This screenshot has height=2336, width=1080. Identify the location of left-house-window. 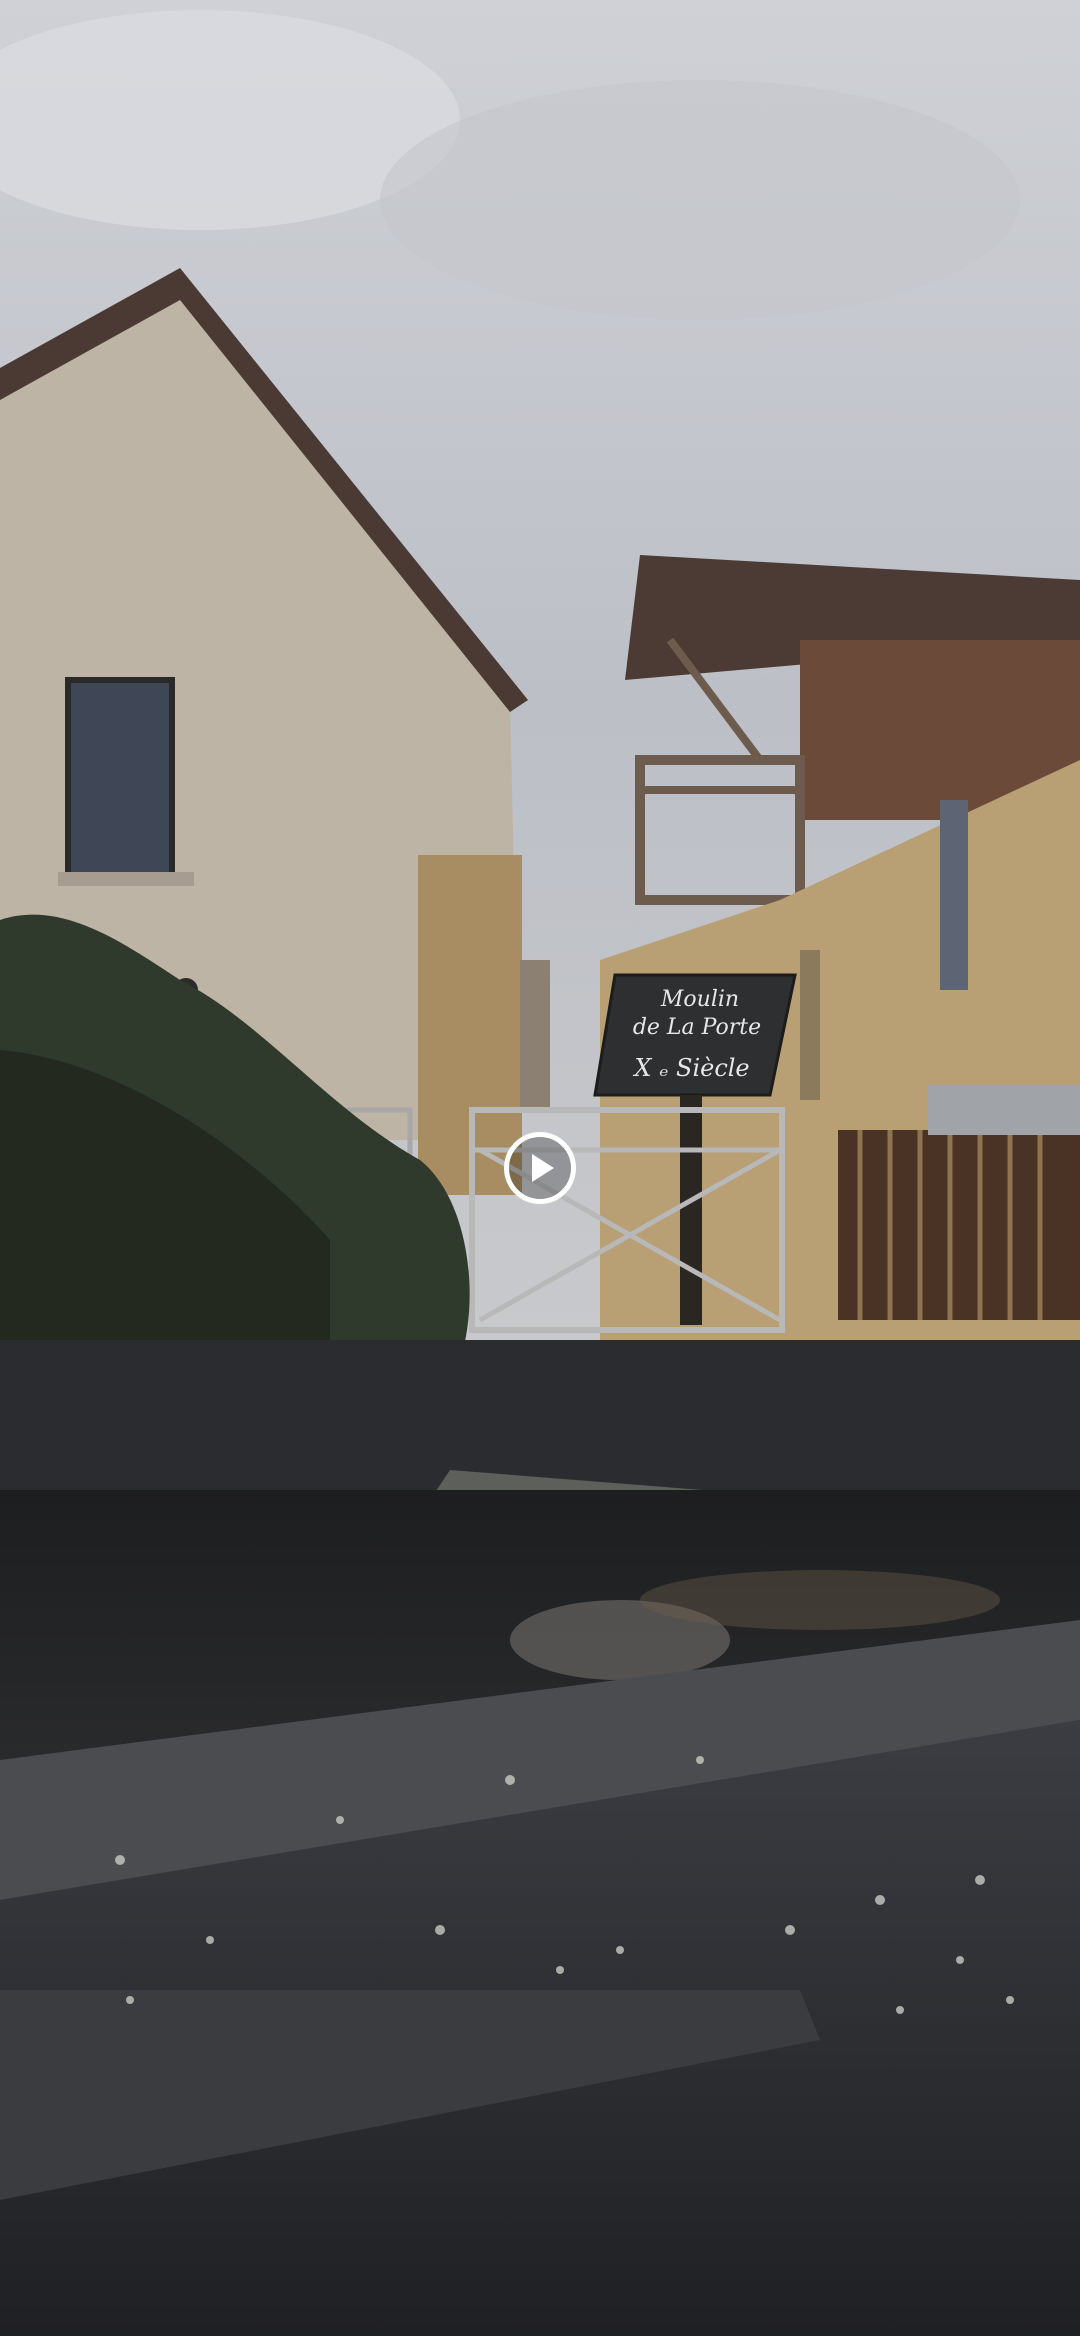
(120, 778).